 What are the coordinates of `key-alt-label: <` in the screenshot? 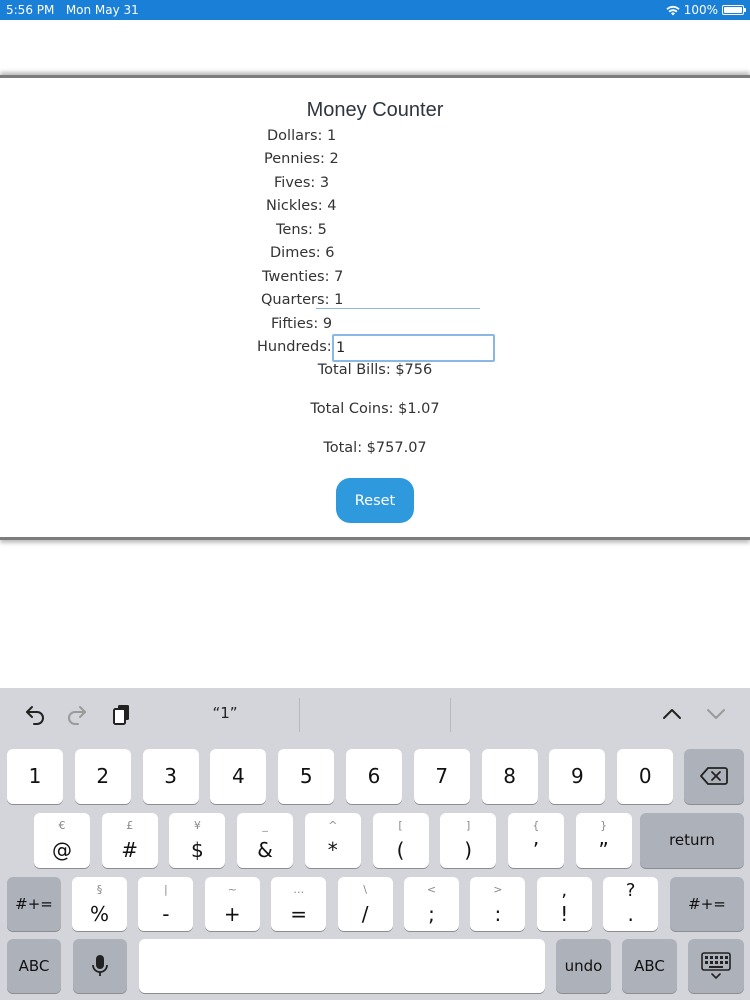 It's located at (431, 889).